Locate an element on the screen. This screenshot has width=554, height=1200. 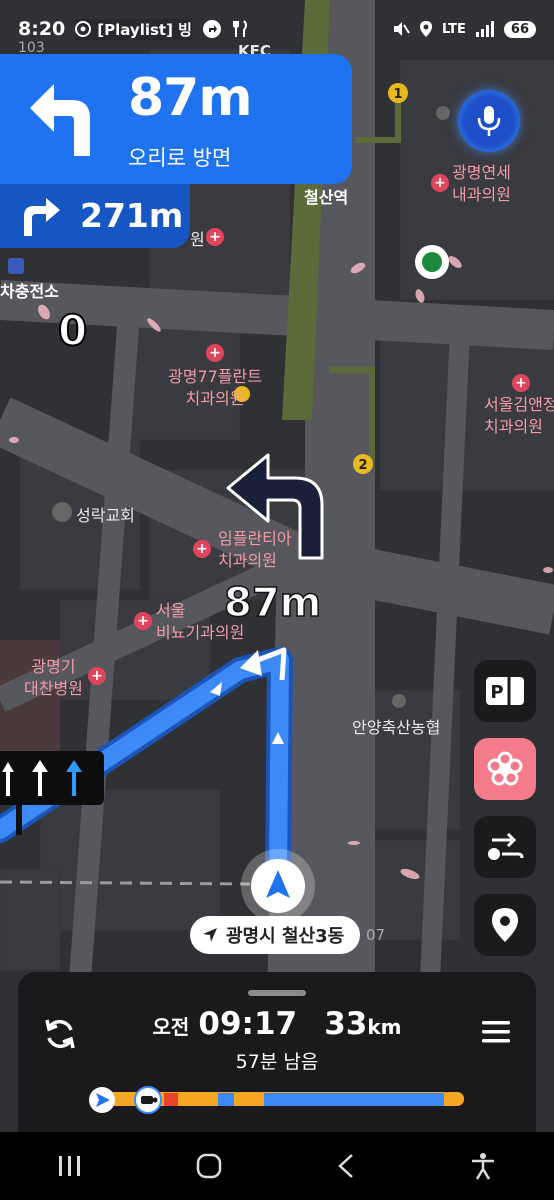
current-location-text: 광명시 철산3동 is located at coordinates (285, 936).